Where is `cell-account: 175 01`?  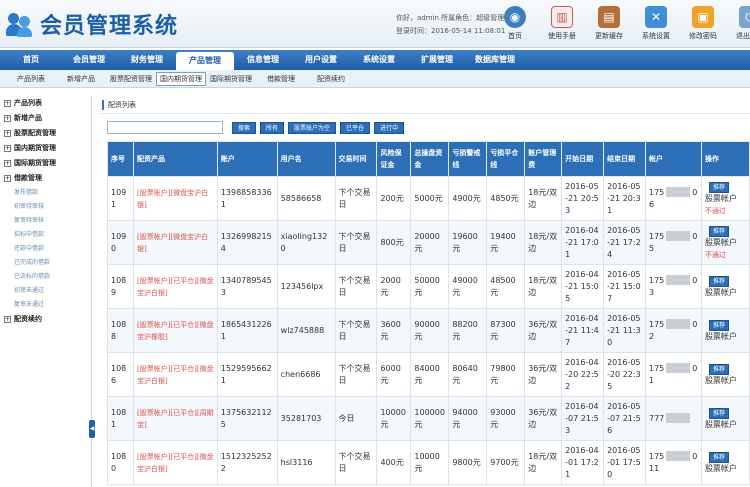
cell-account: 175 01 is located at coordinates (673, 374).